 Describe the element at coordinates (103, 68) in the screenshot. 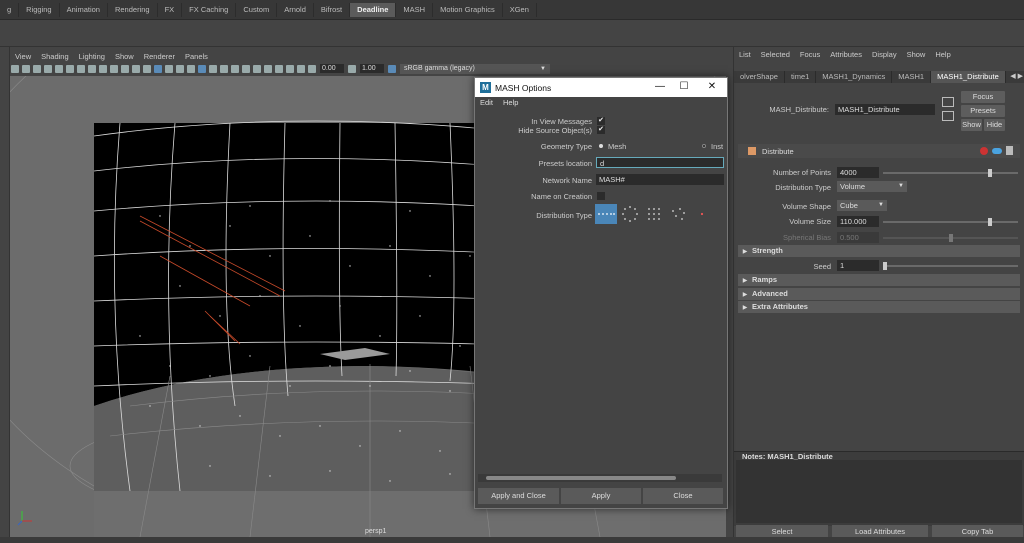

I see `resolution-gate-icon` at that location.